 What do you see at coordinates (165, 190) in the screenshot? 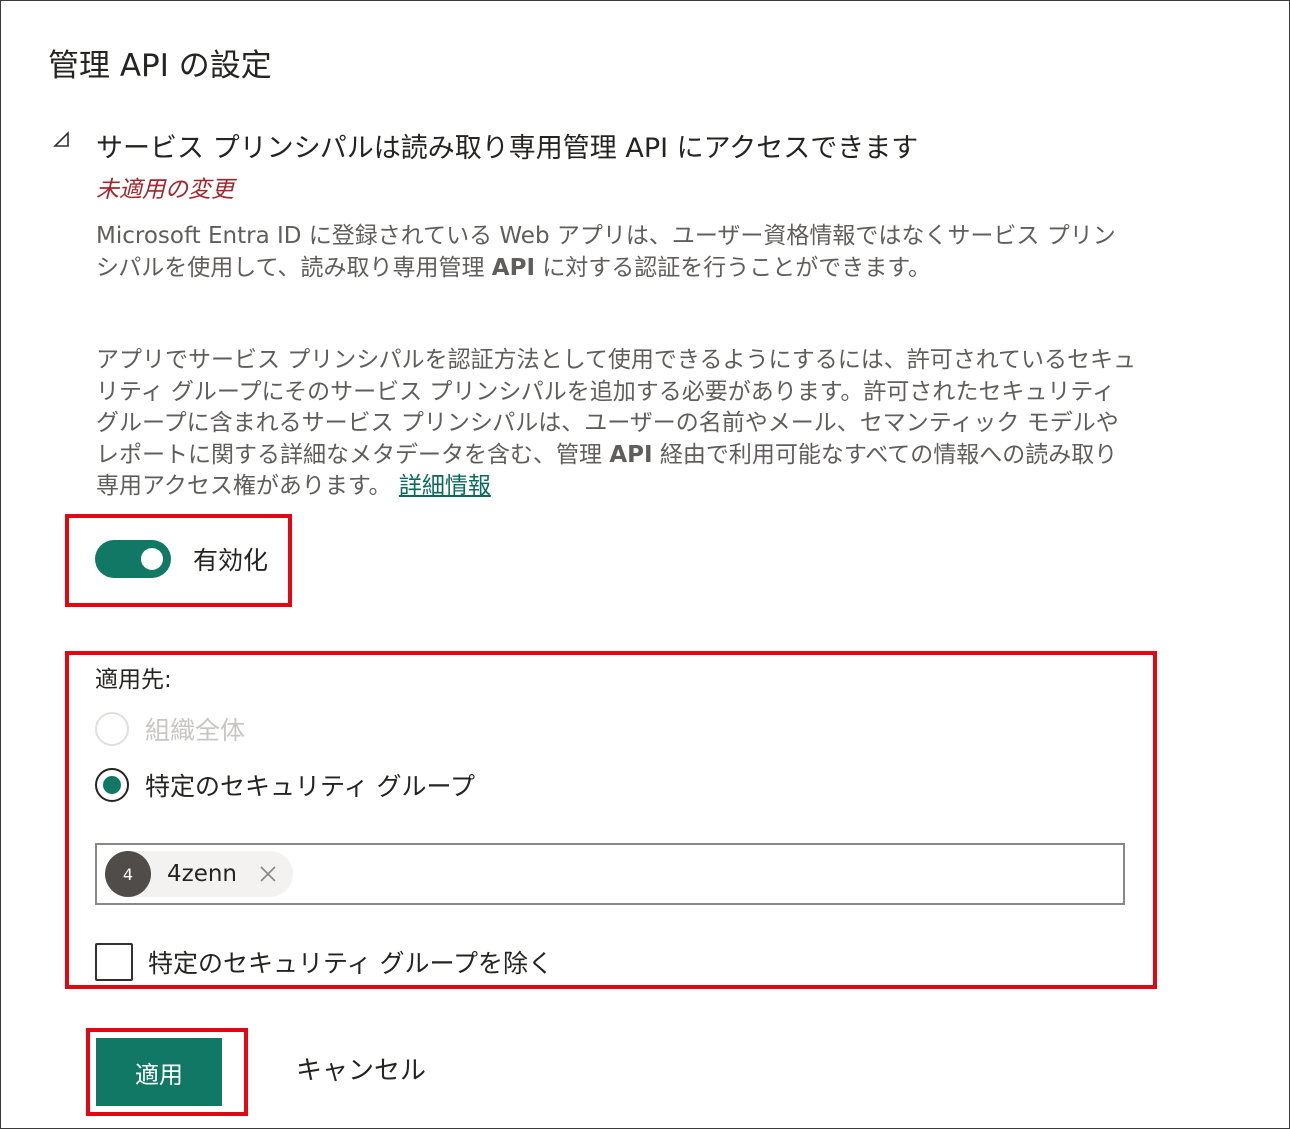
I see `unapplied-changes-label: 未適用の変更` at bounding box center [165, 190].